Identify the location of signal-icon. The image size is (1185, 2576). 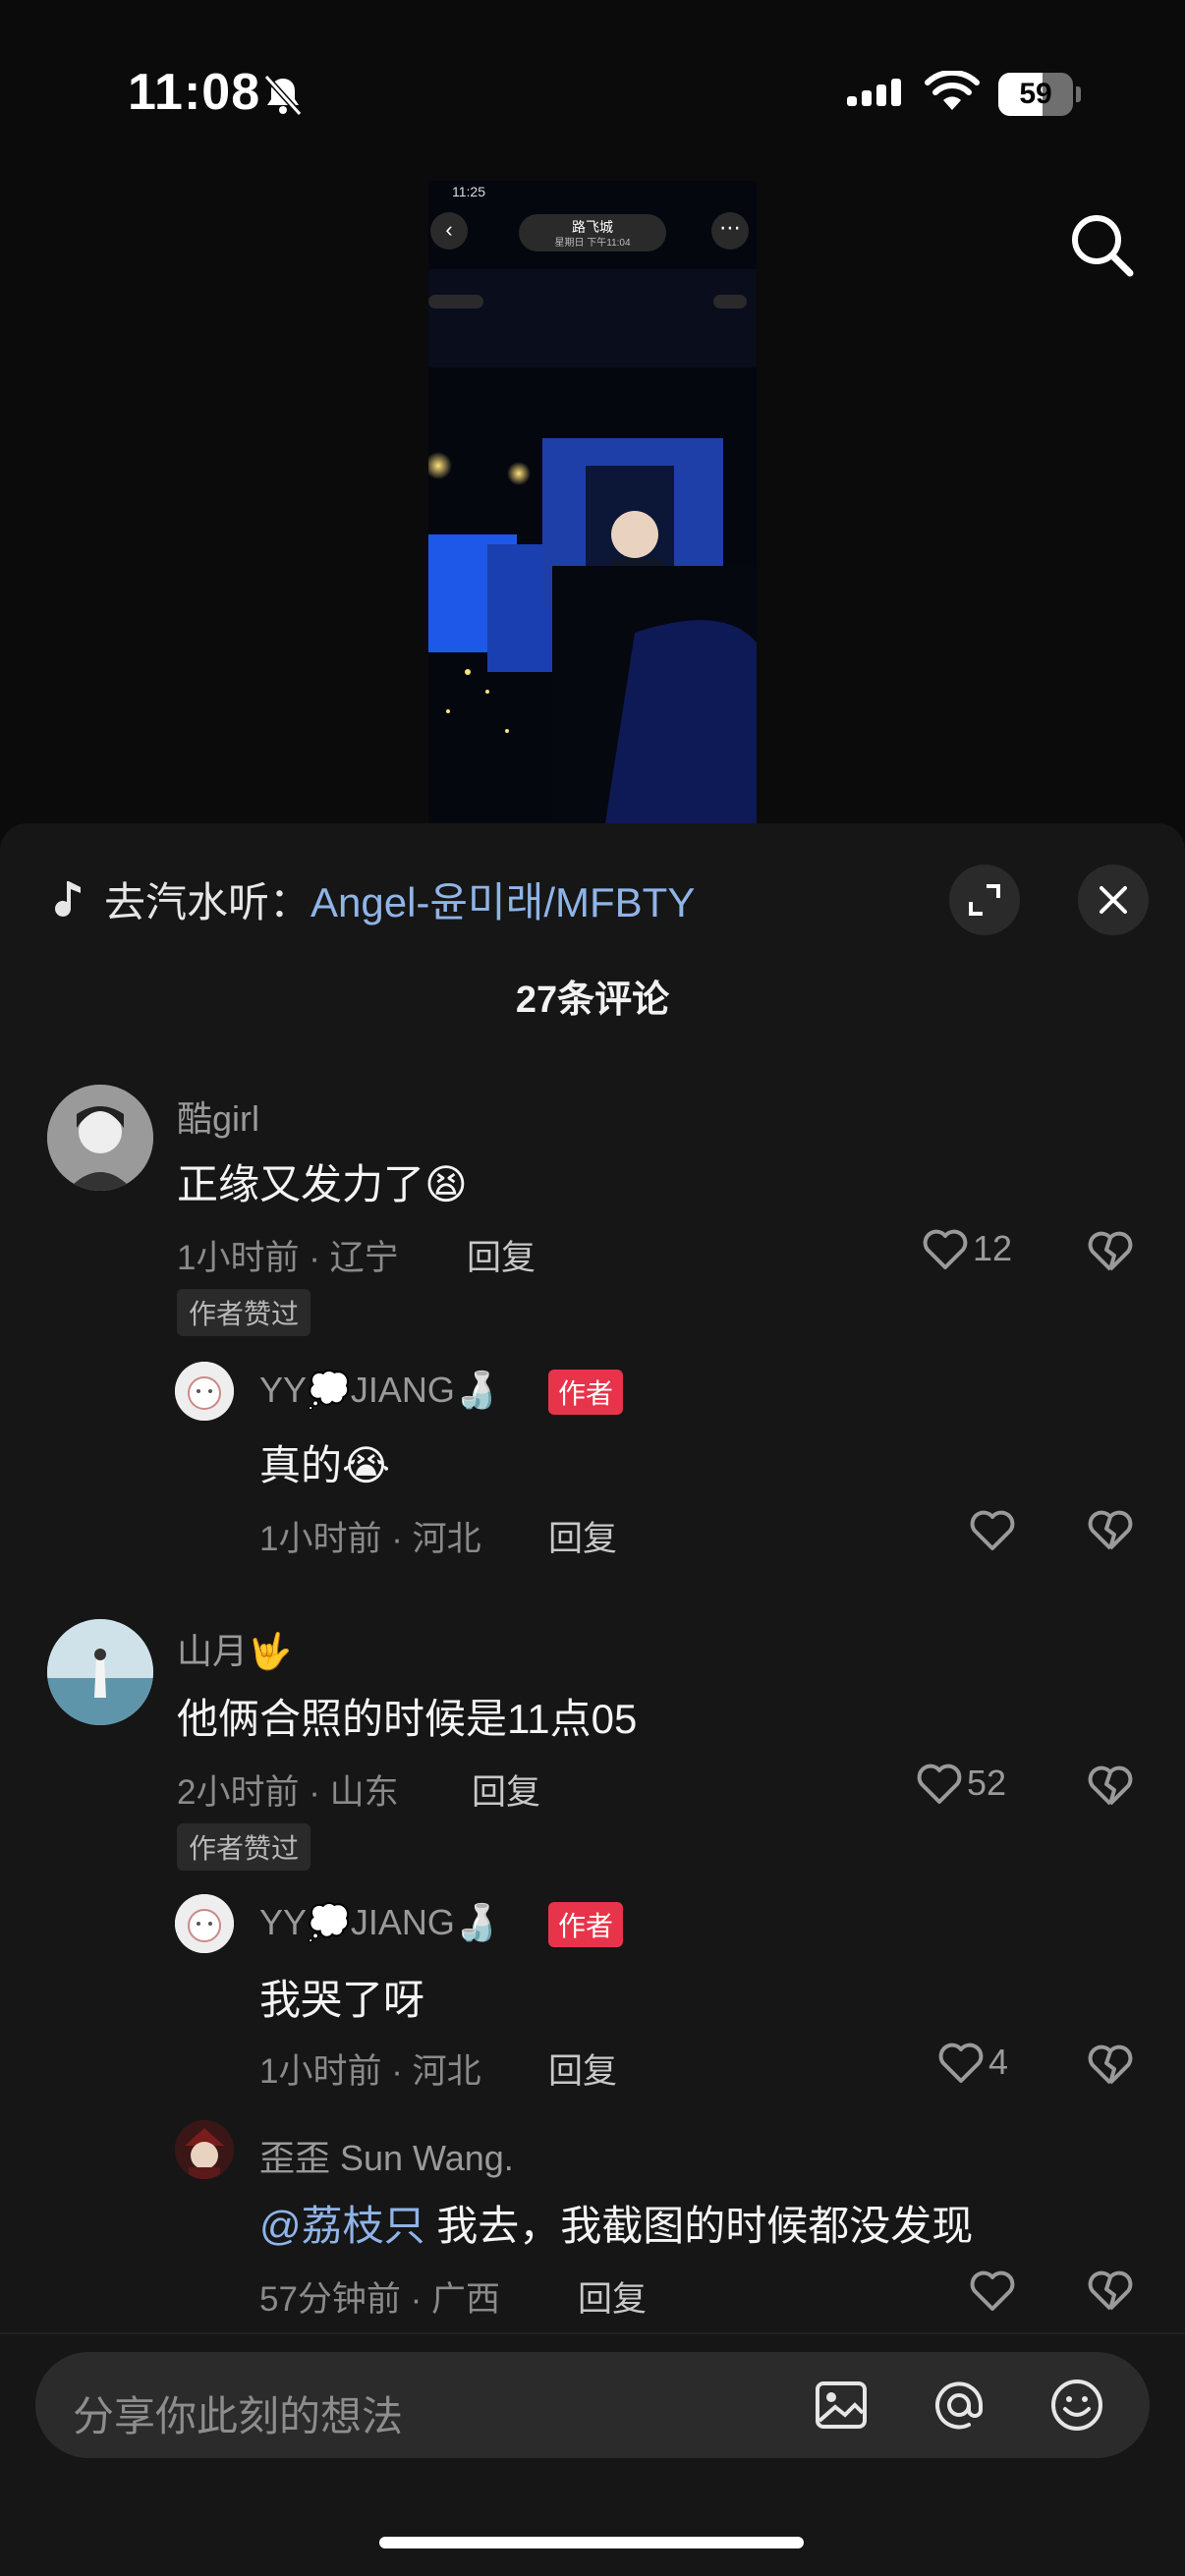
(874, 92).